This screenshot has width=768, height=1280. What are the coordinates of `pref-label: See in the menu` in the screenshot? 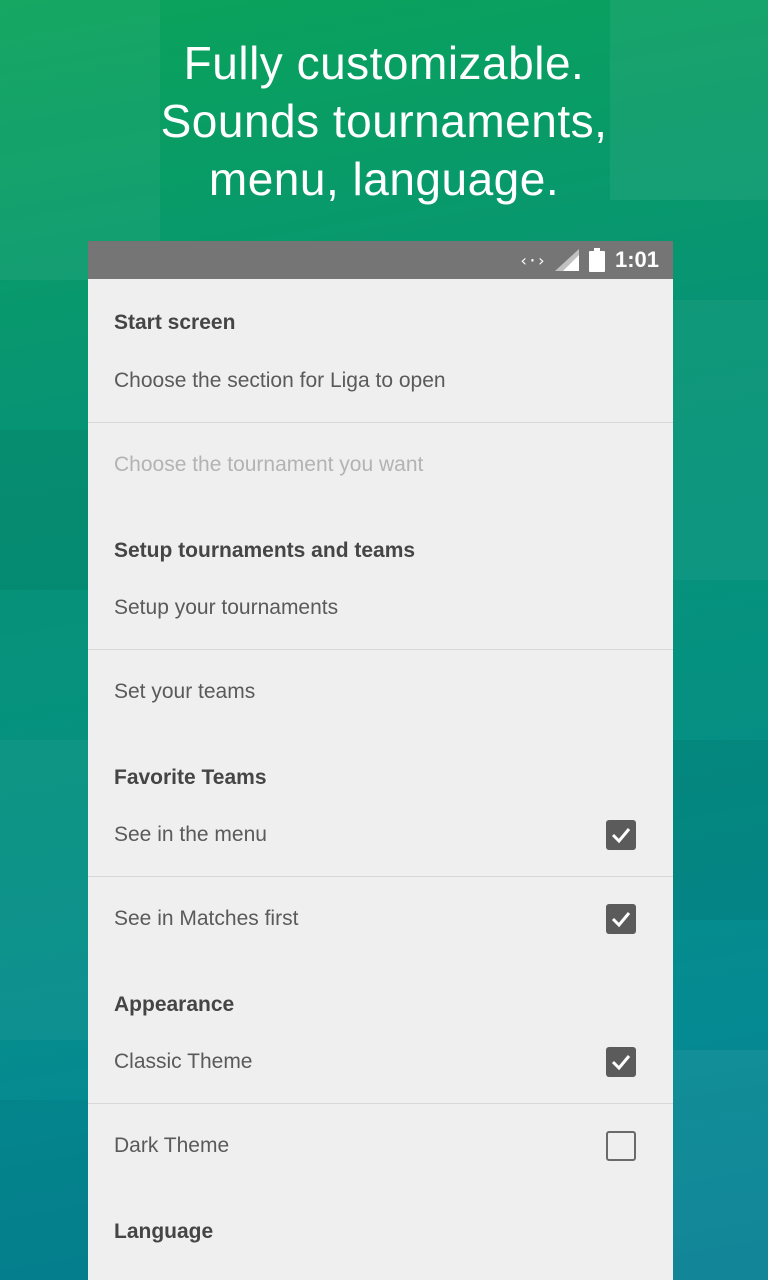 It's located at (190, 834).